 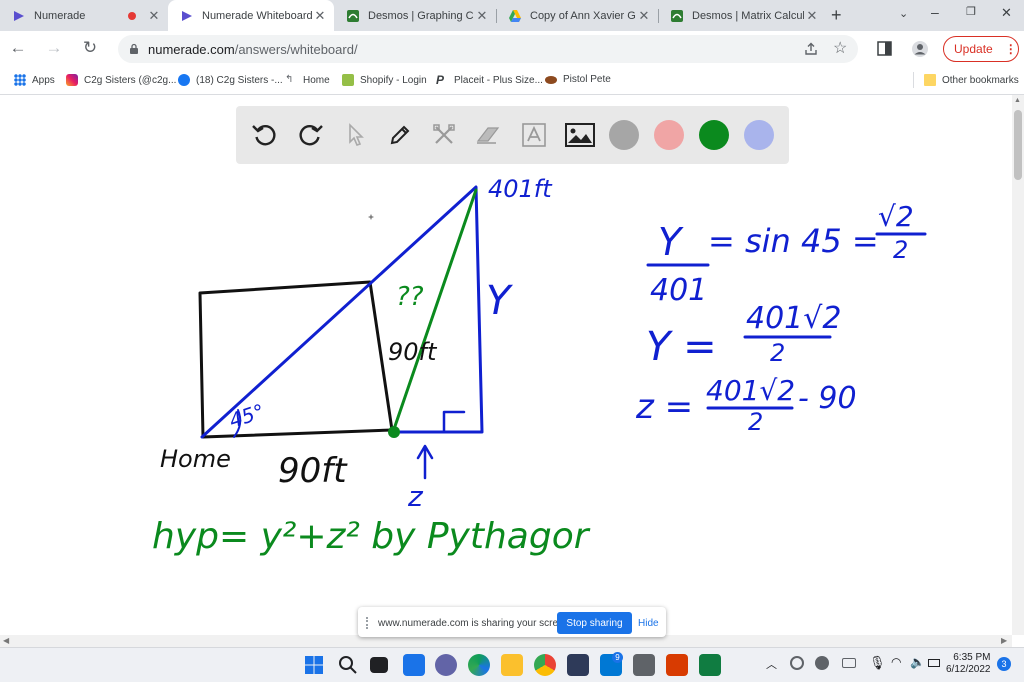 I want to click on edge-icon, so click(x=479, y=665).